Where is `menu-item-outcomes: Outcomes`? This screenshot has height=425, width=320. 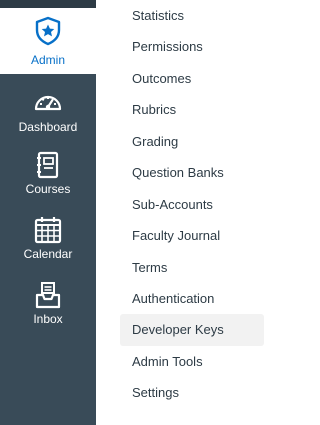 menu-item-outcomes: Outcomes is located at coordinates (192, 79).